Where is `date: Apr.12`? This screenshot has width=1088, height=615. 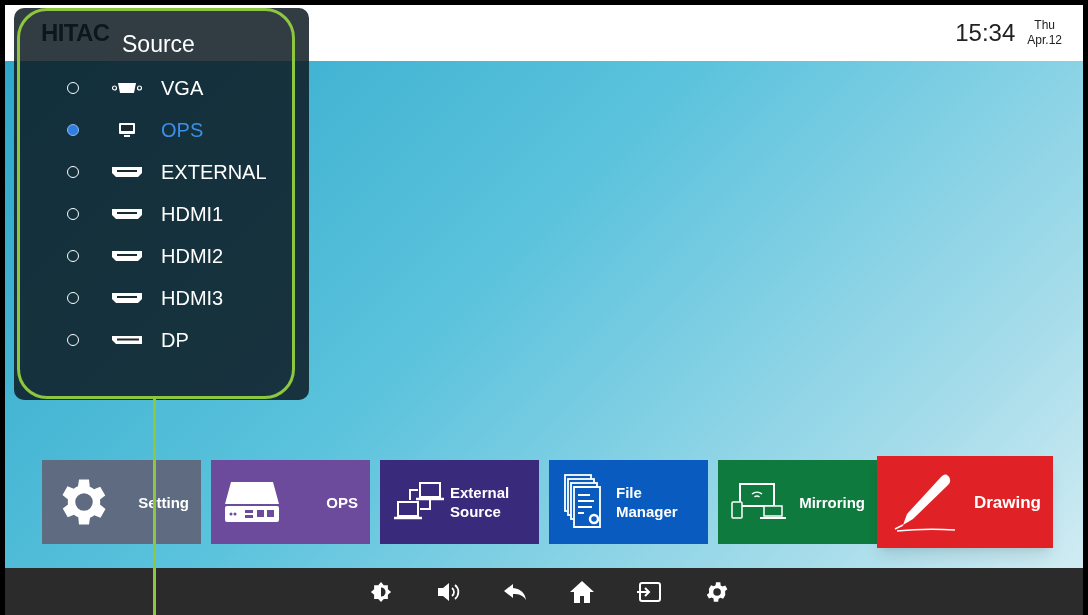
date: Apr.12 is located at coordinates (1044, 40).